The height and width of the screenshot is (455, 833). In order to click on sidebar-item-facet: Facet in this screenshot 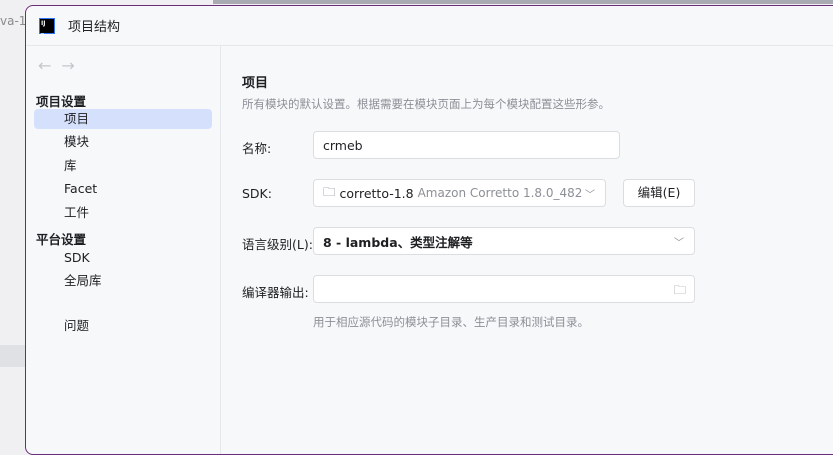, I will do `click(123, 189)`.